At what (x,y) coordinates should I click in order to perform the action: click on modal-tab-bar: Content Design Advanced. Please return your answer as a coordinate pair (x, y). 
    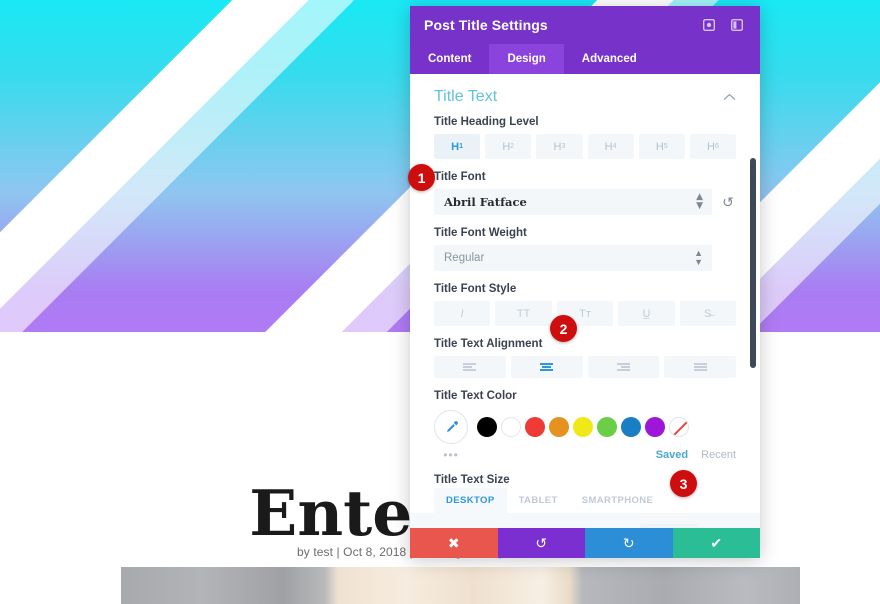
    Looking at the image, I should click on (585, 59).